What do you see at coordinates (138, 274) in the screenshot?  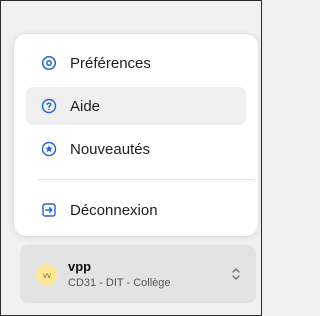 I see `account-switcher: vv vpp CD31 - DIT - Collège` at bounding box center [138, 274].